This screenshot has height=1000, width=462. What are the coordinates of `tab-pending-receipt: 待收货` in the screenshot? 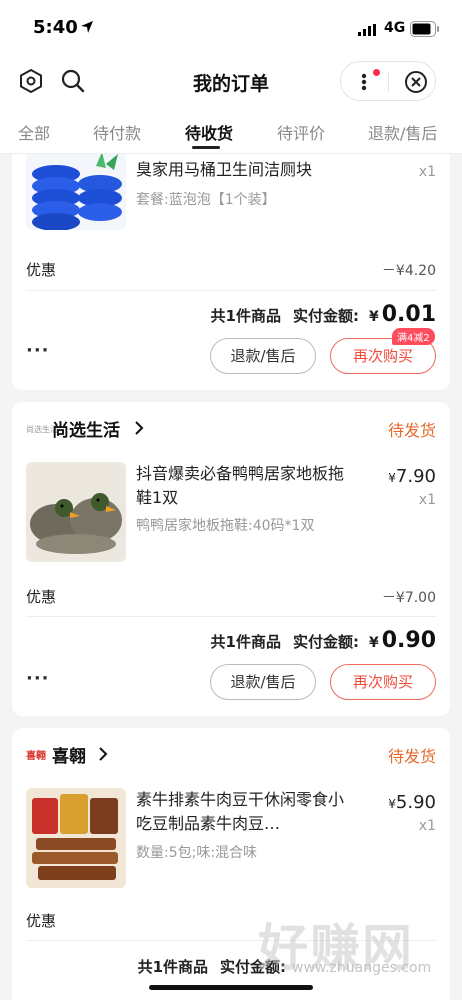 It's located at (209, 132).